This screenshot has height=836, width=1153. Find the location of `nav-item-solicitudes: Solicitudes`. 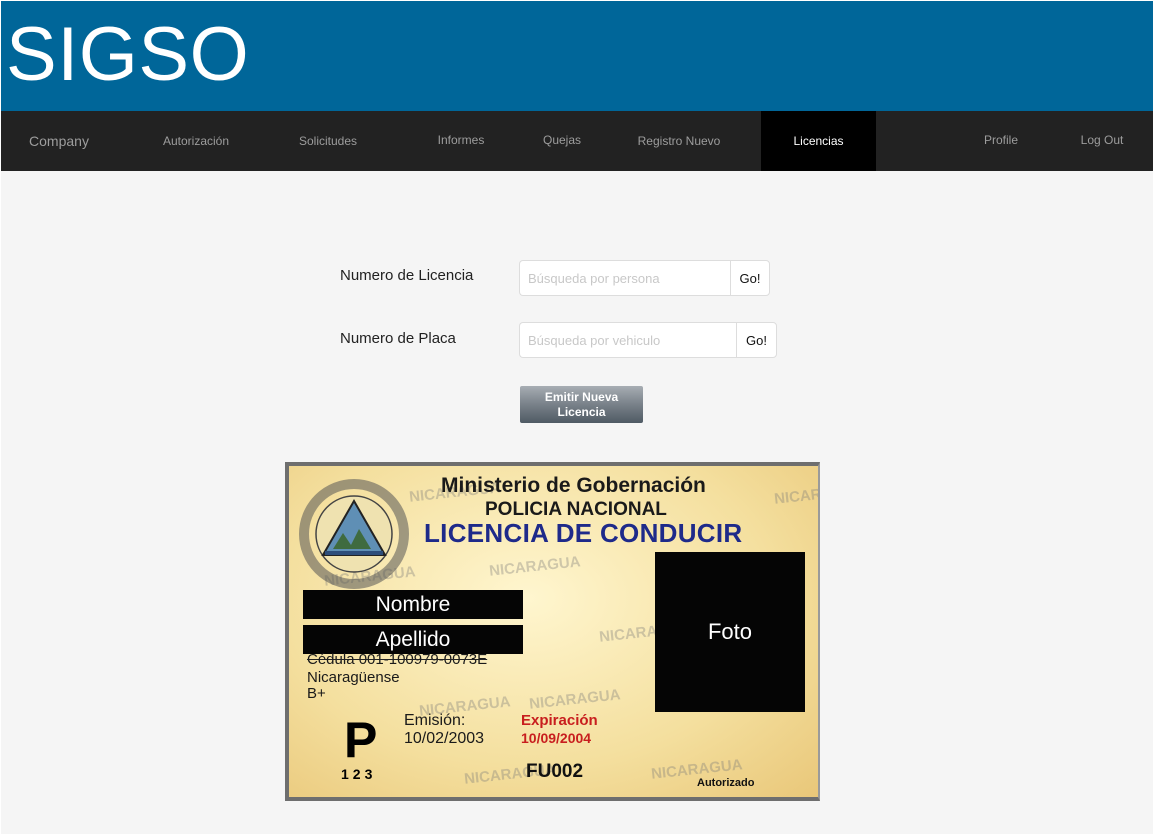

nav-item-solicitudes: Solicitudes is located at coordinates (328, 141).